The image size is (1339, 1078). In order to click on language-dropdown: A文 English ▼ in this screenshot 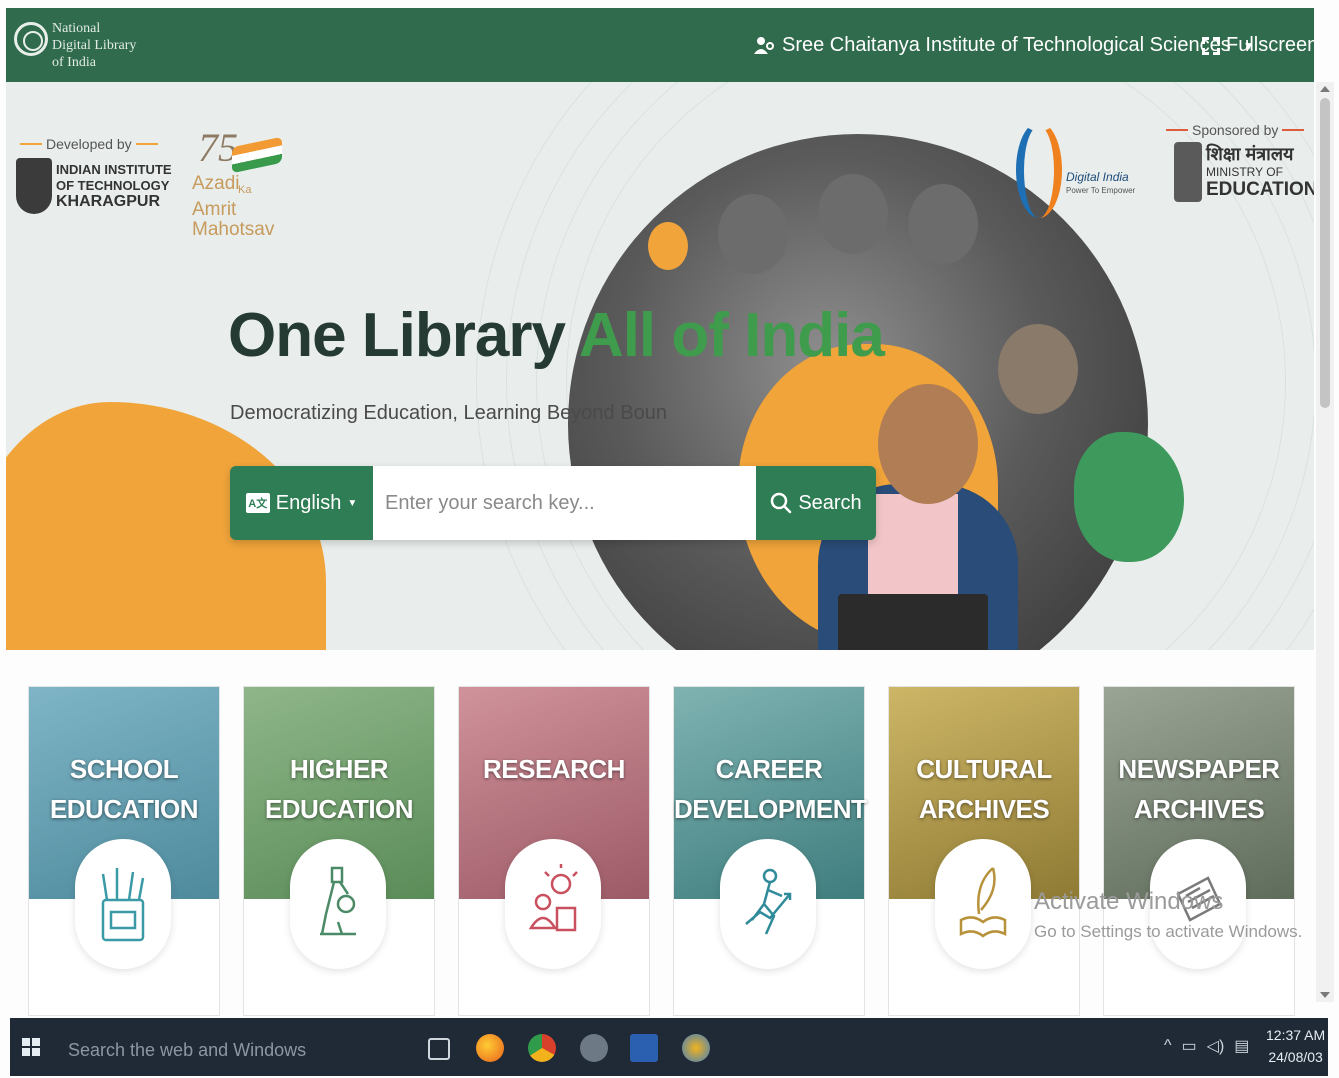, I will do `click(301, 503)`.